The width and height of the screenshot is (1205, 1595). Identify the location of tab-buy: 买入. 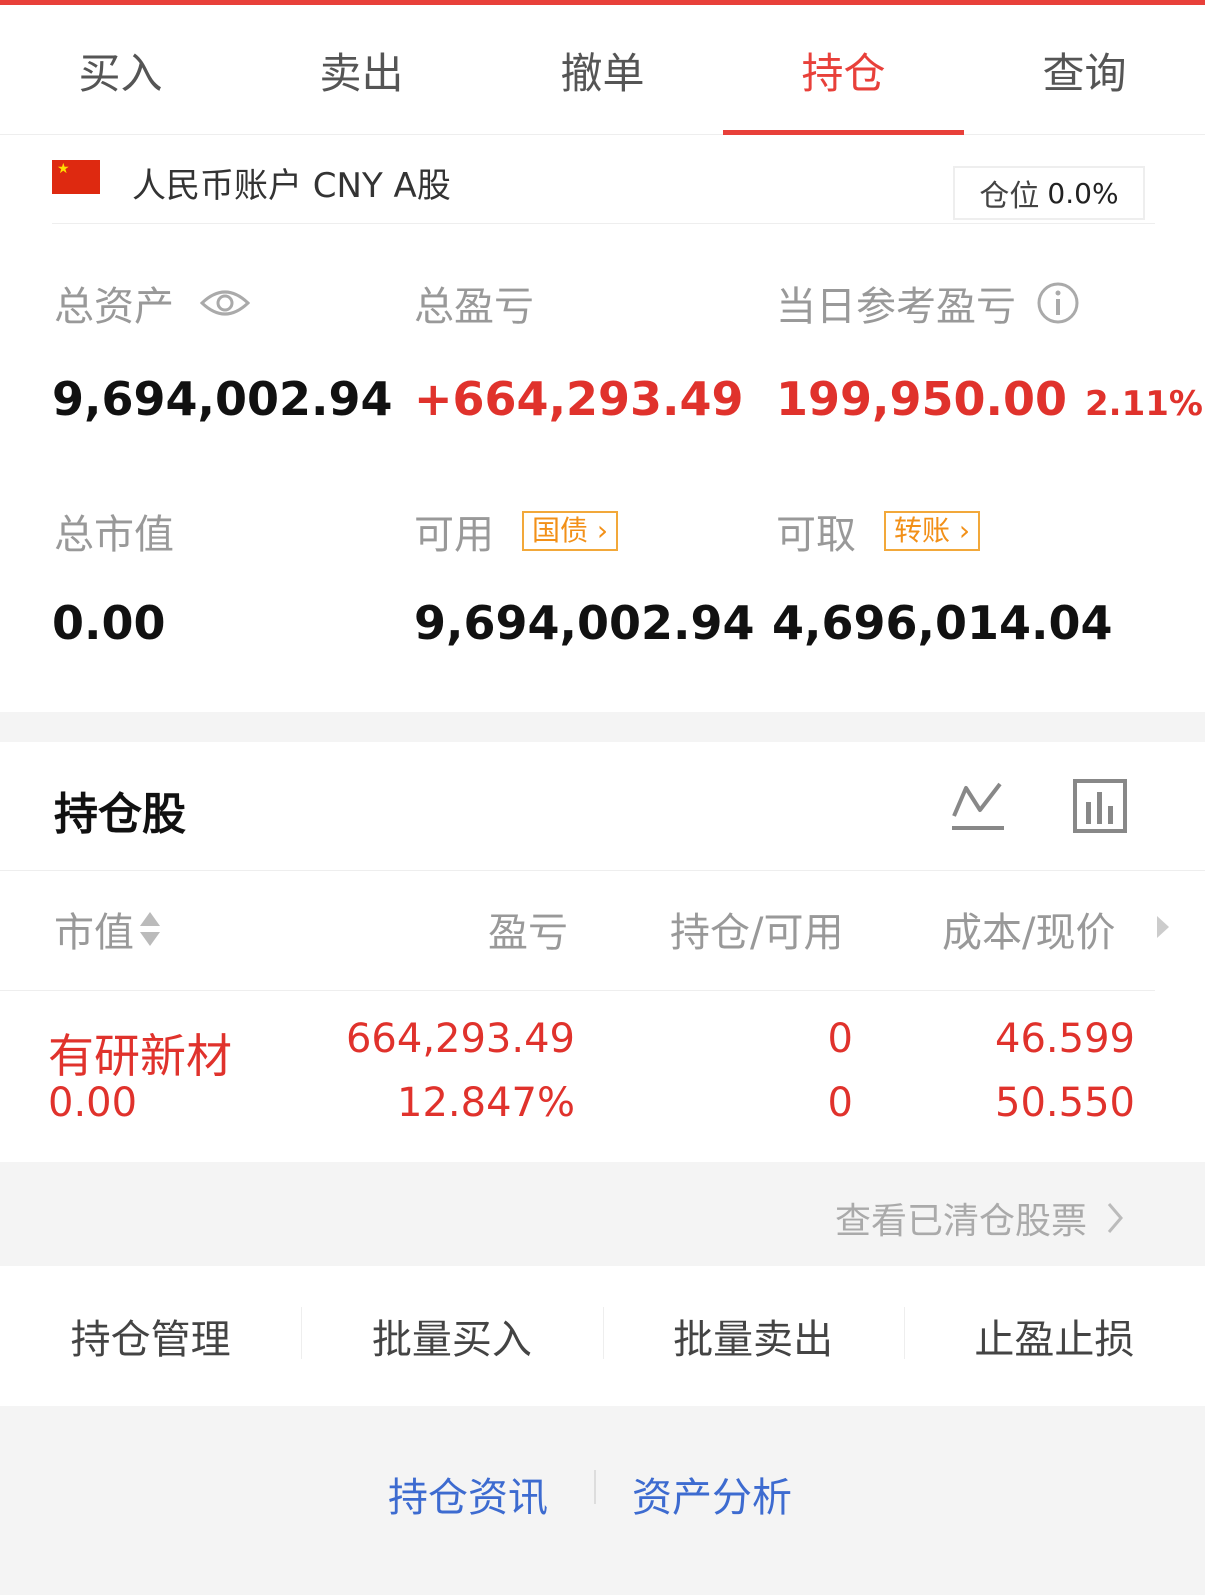
(120, 70).